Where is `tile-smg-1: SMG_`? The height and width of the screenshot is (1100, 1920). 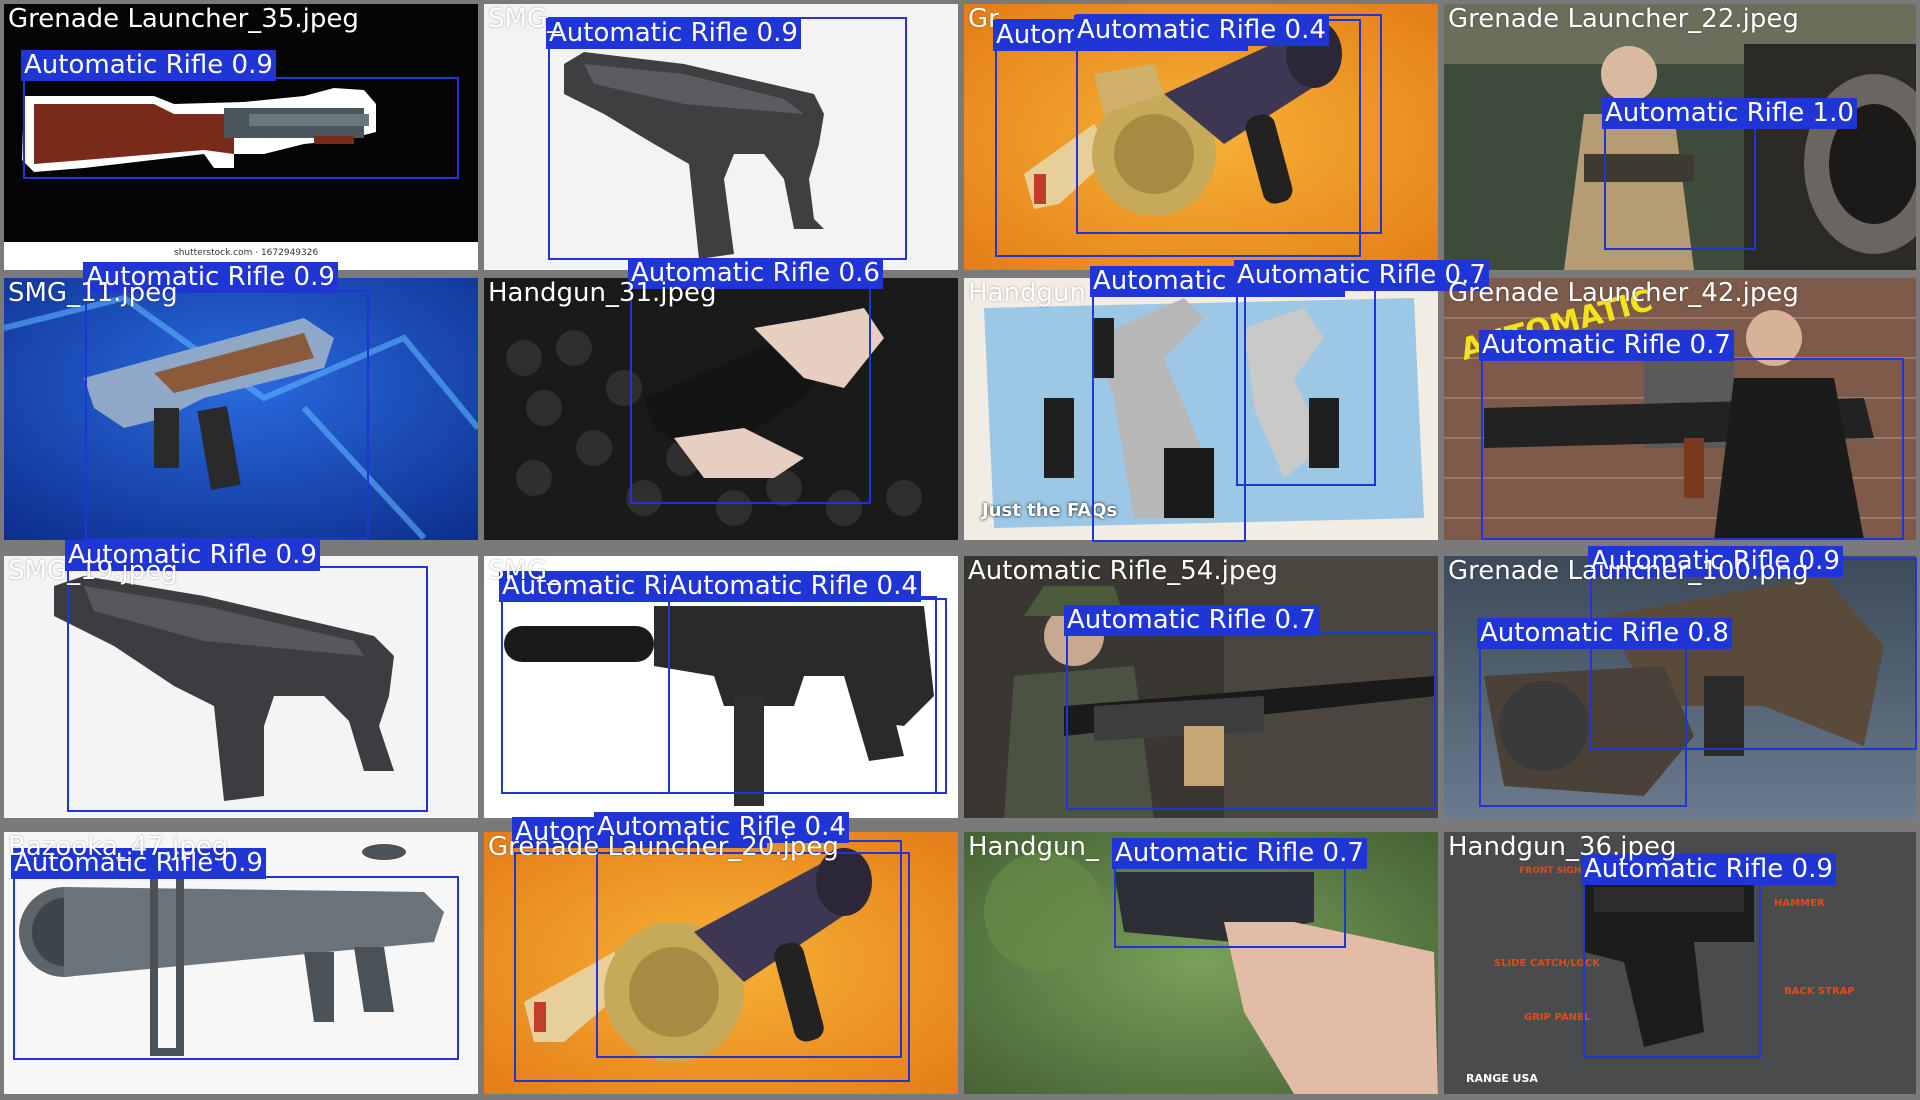 tile-smg-1: SMG_ is located at coordinates (721, 137).